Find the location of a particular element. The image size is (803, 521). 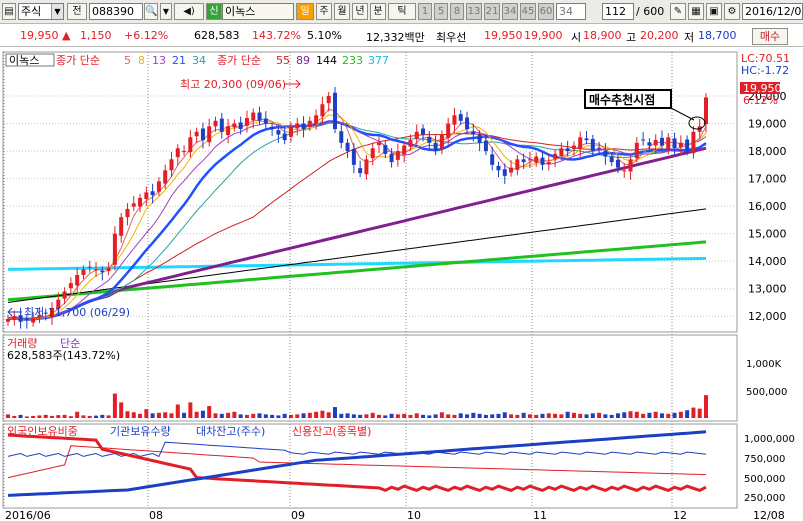

chevron-down-icon: ▼ is located at coordinates (166, 11).